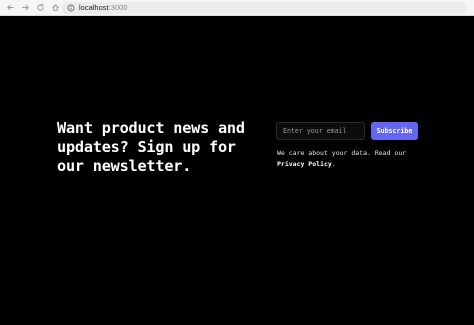 The width and height of the screenshot is (474, 325). I want to click on site-info-icon, so click(71, 8).